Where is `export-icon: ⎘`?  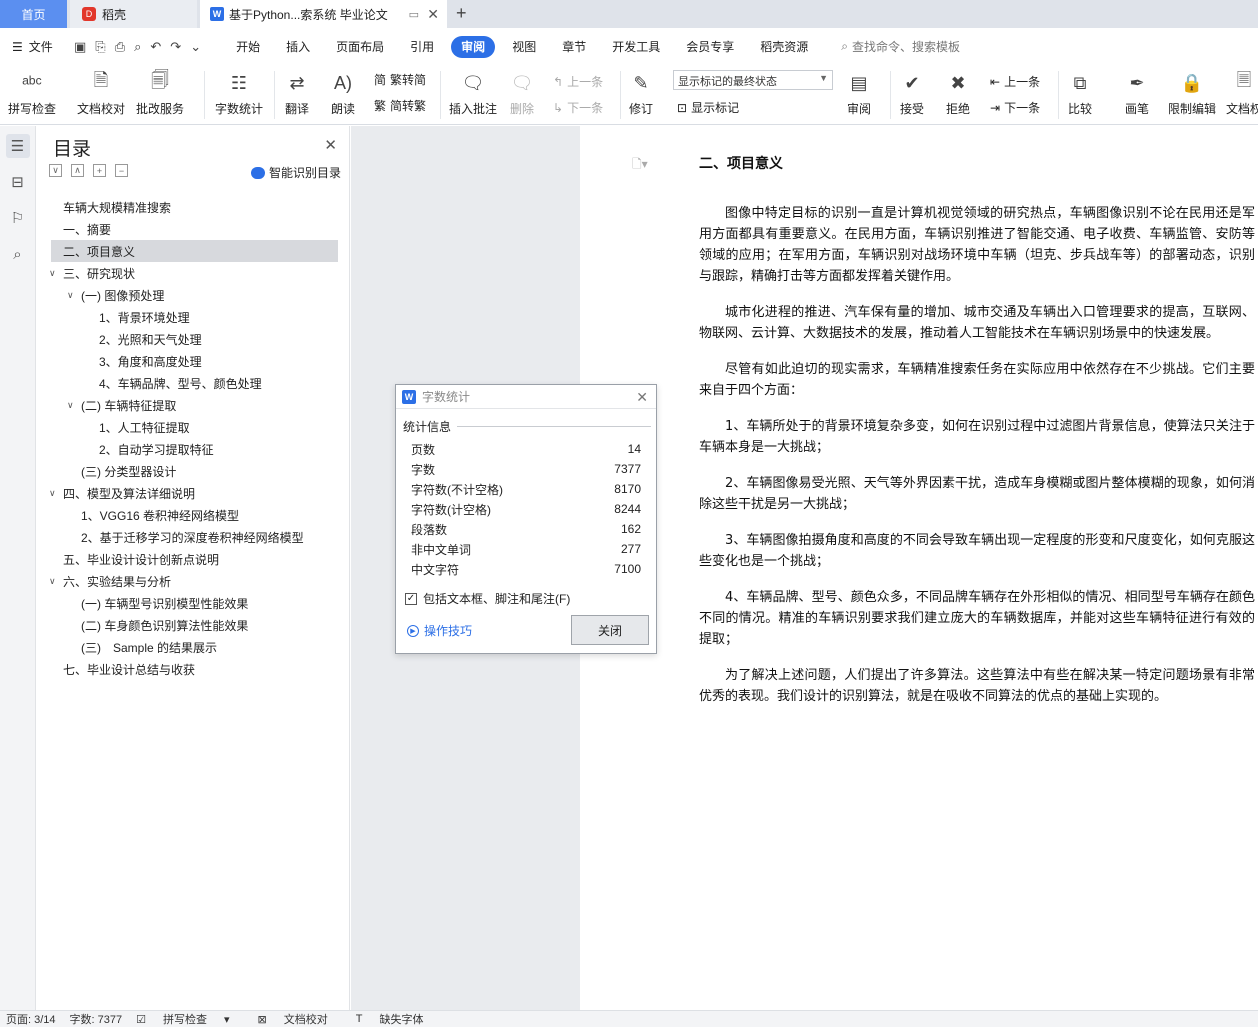 export-icon: ⎘ is located at coordinates (100, 47).